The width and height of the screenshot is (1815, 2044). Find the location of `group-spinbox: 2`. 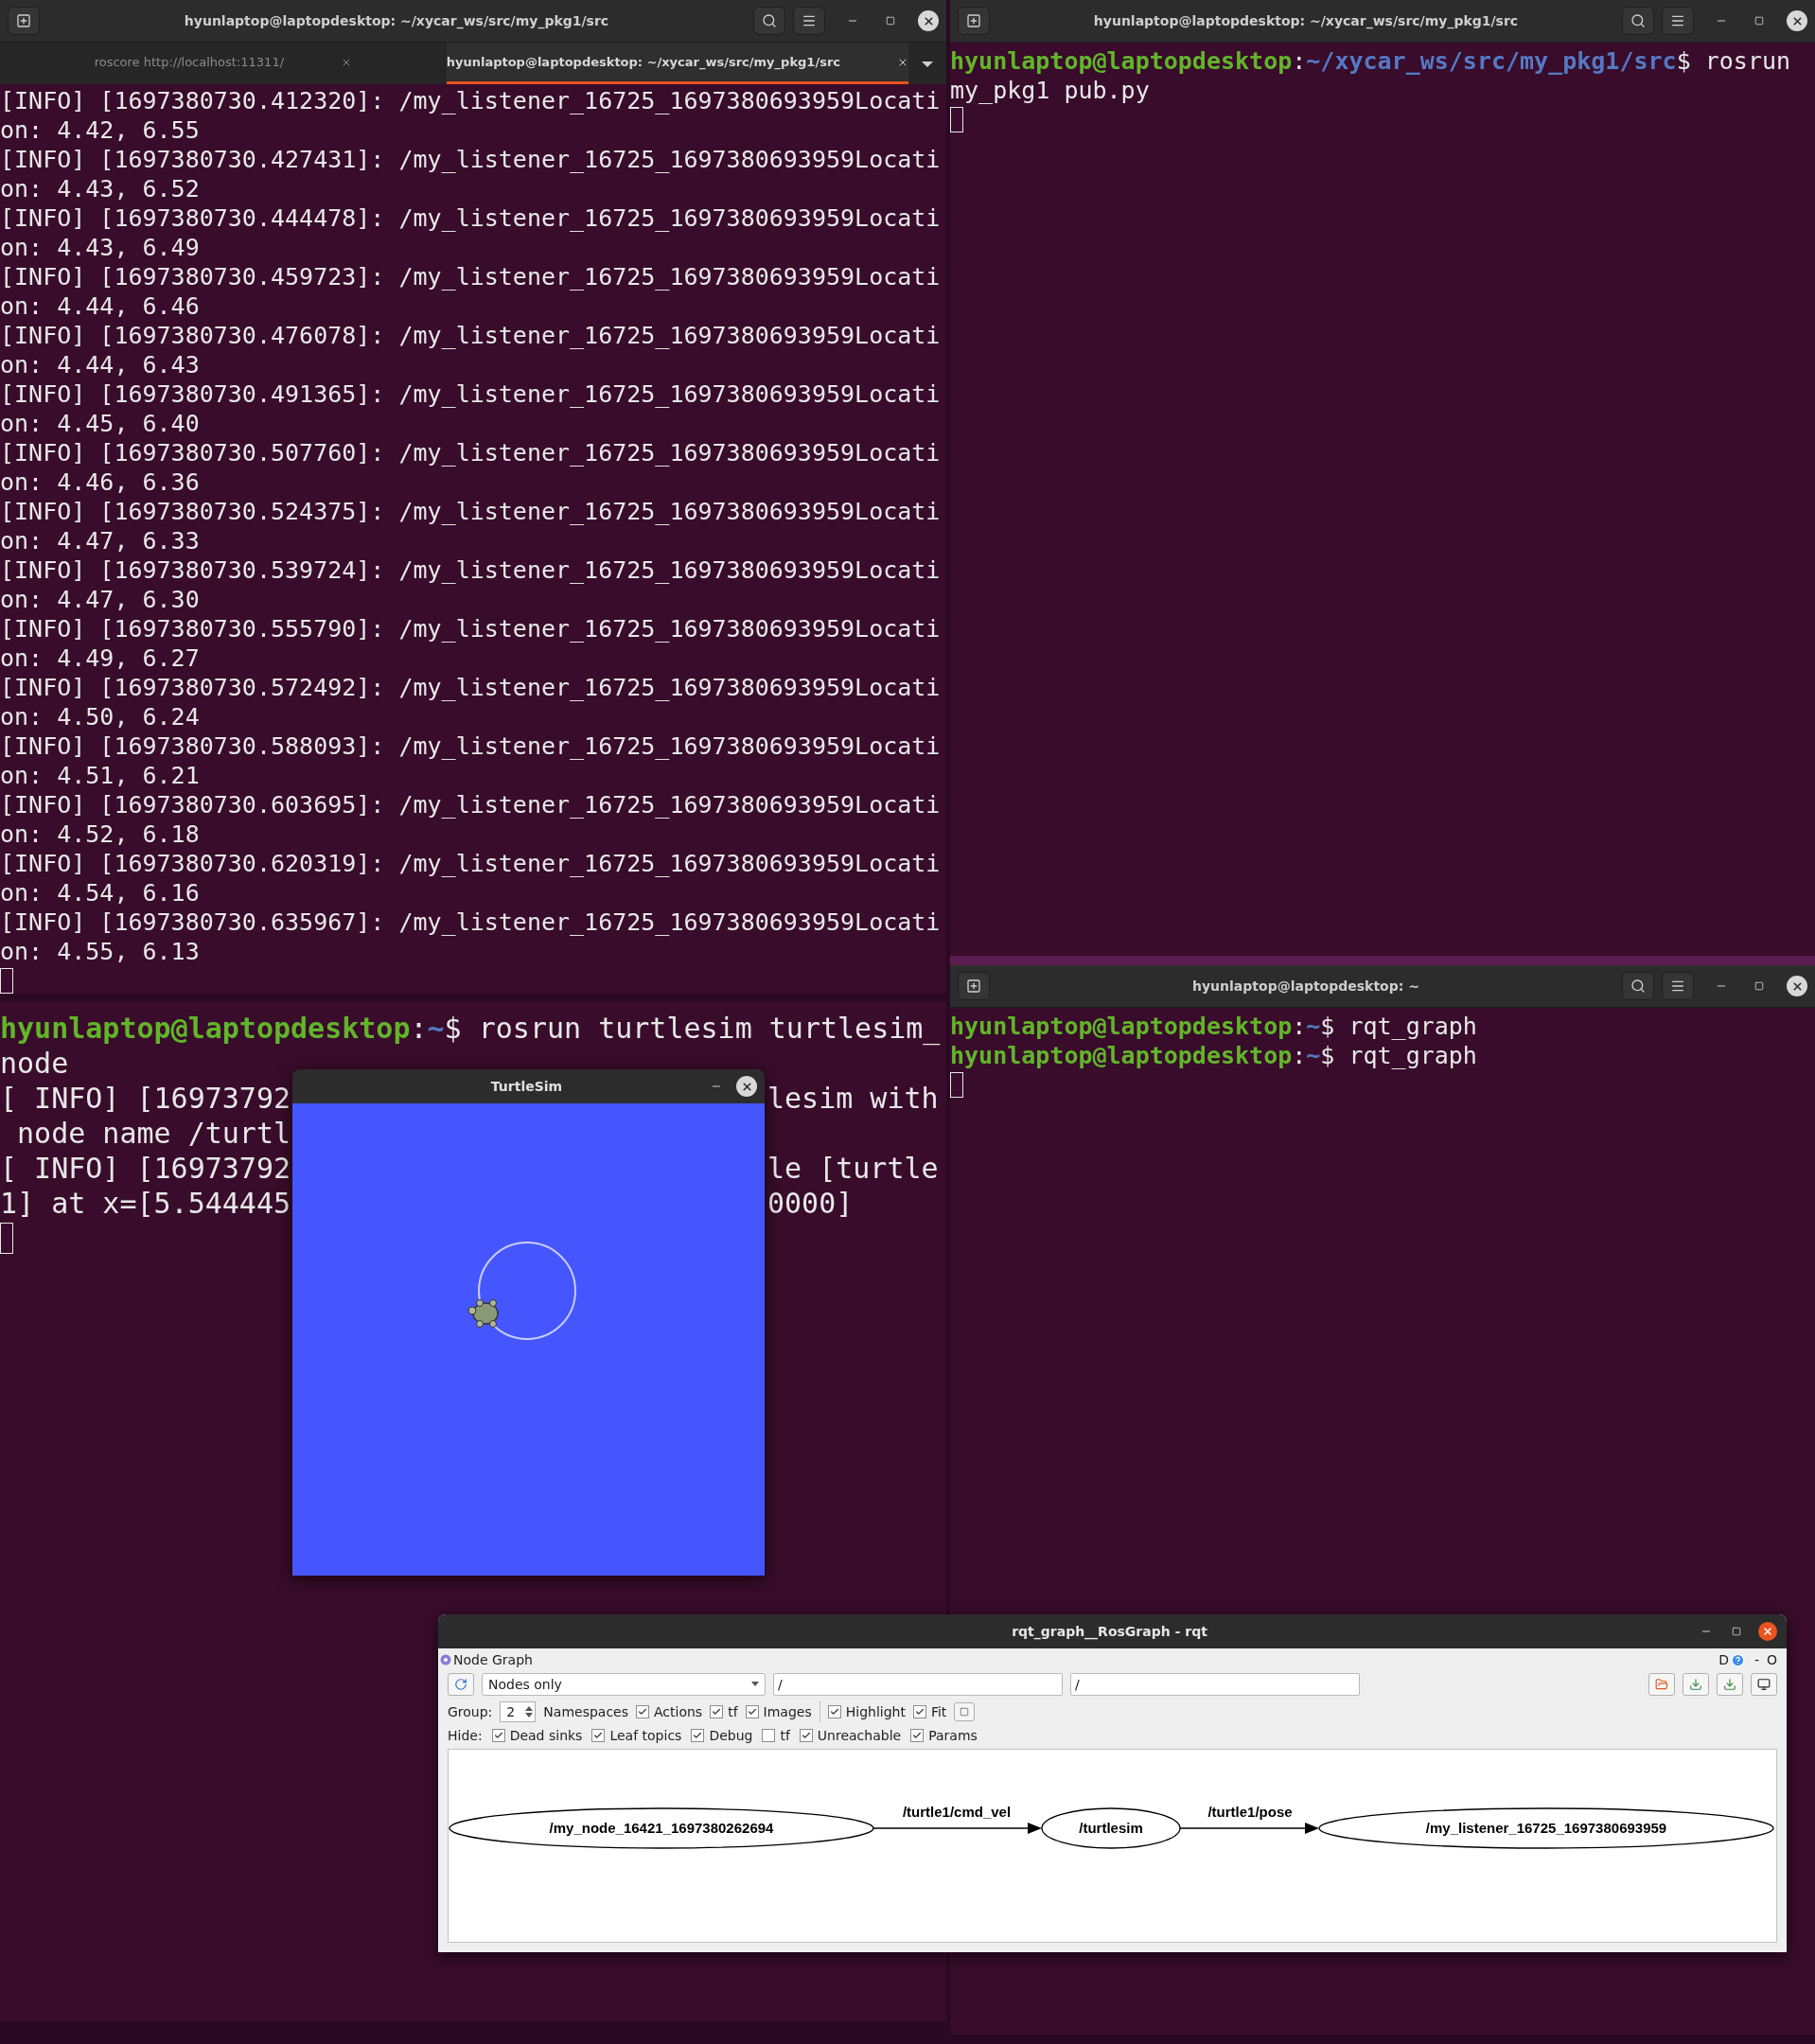

group-spinbox: 2 is located at coordinates (519, 1711).